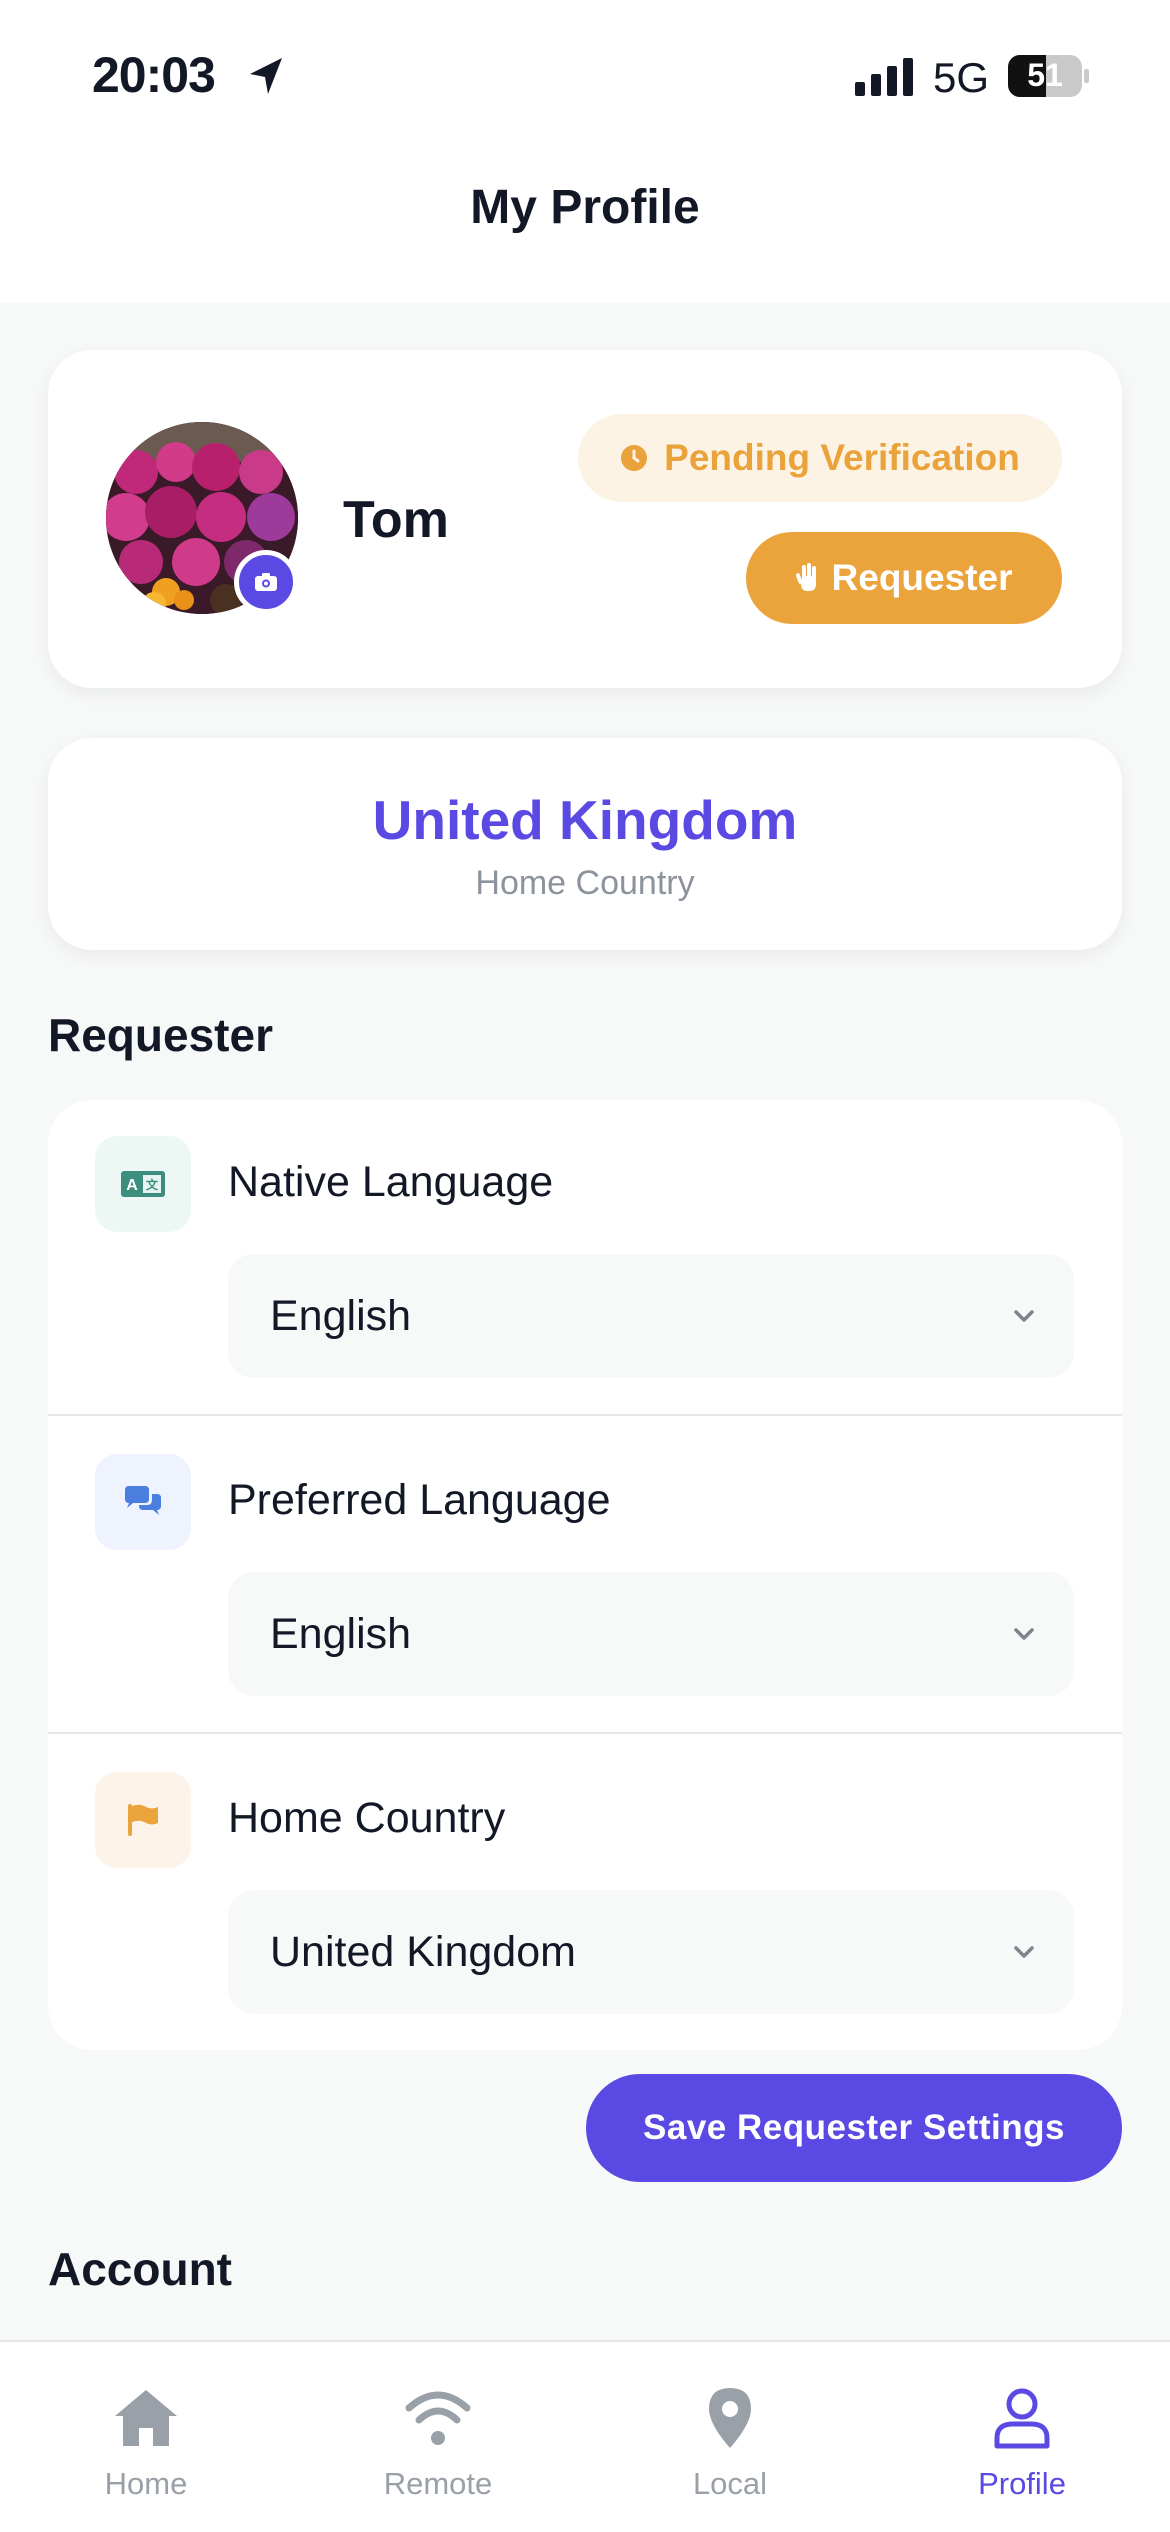 Image resolution: width=1170 pixels, height=2532 pixels. I want to click on status-badge-label: Pending Verification, so click(842, 457).